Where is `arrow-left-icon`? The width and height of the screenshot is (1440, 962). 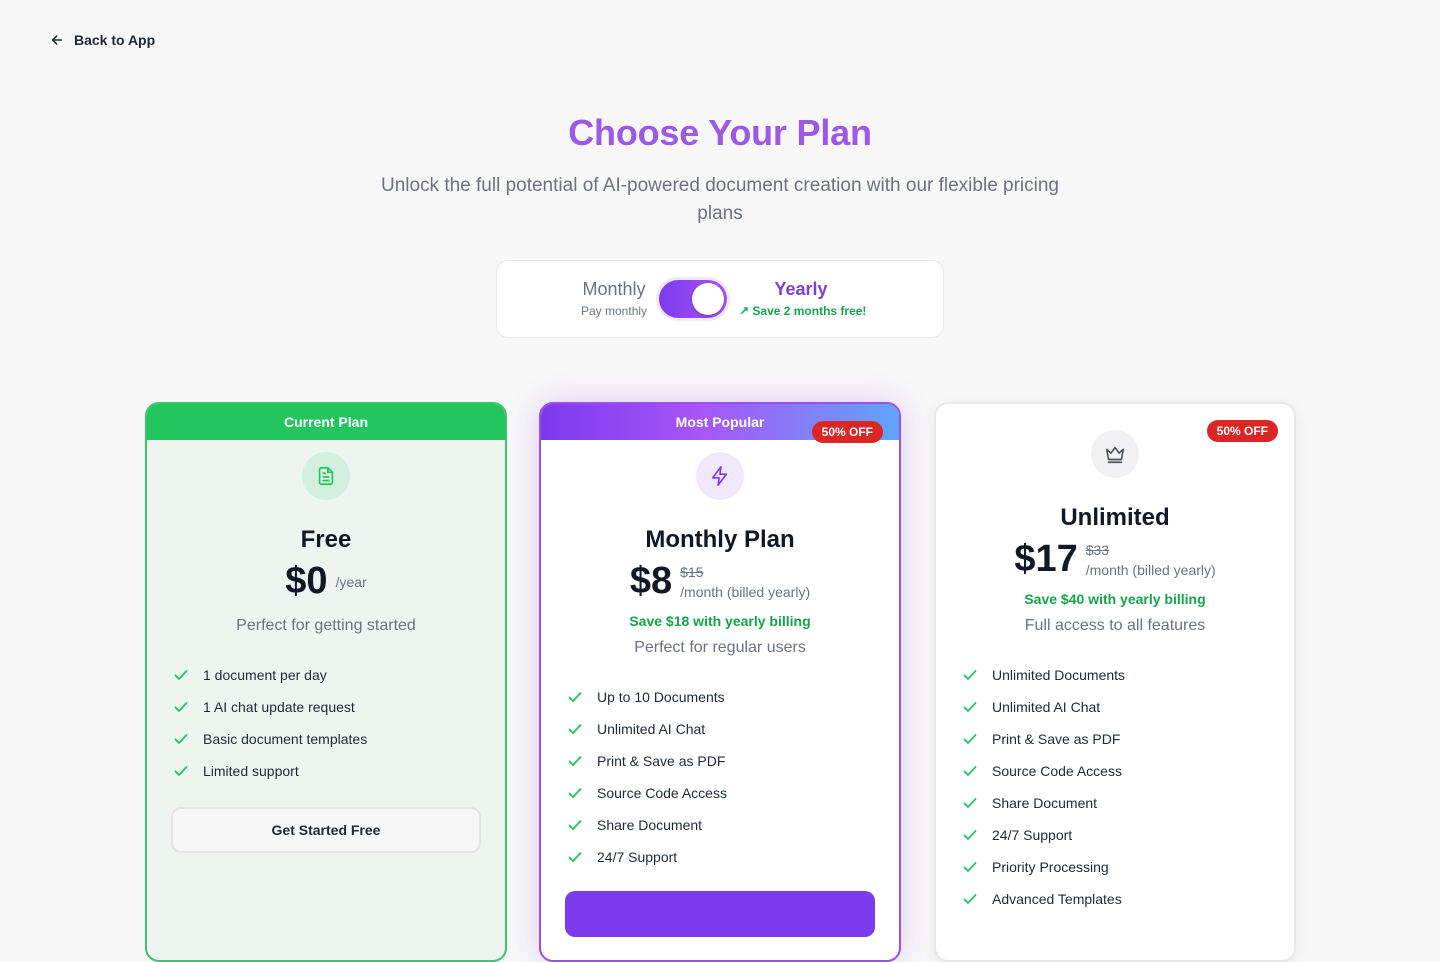 arrow-left-icon is located at coordinates (57, 40).